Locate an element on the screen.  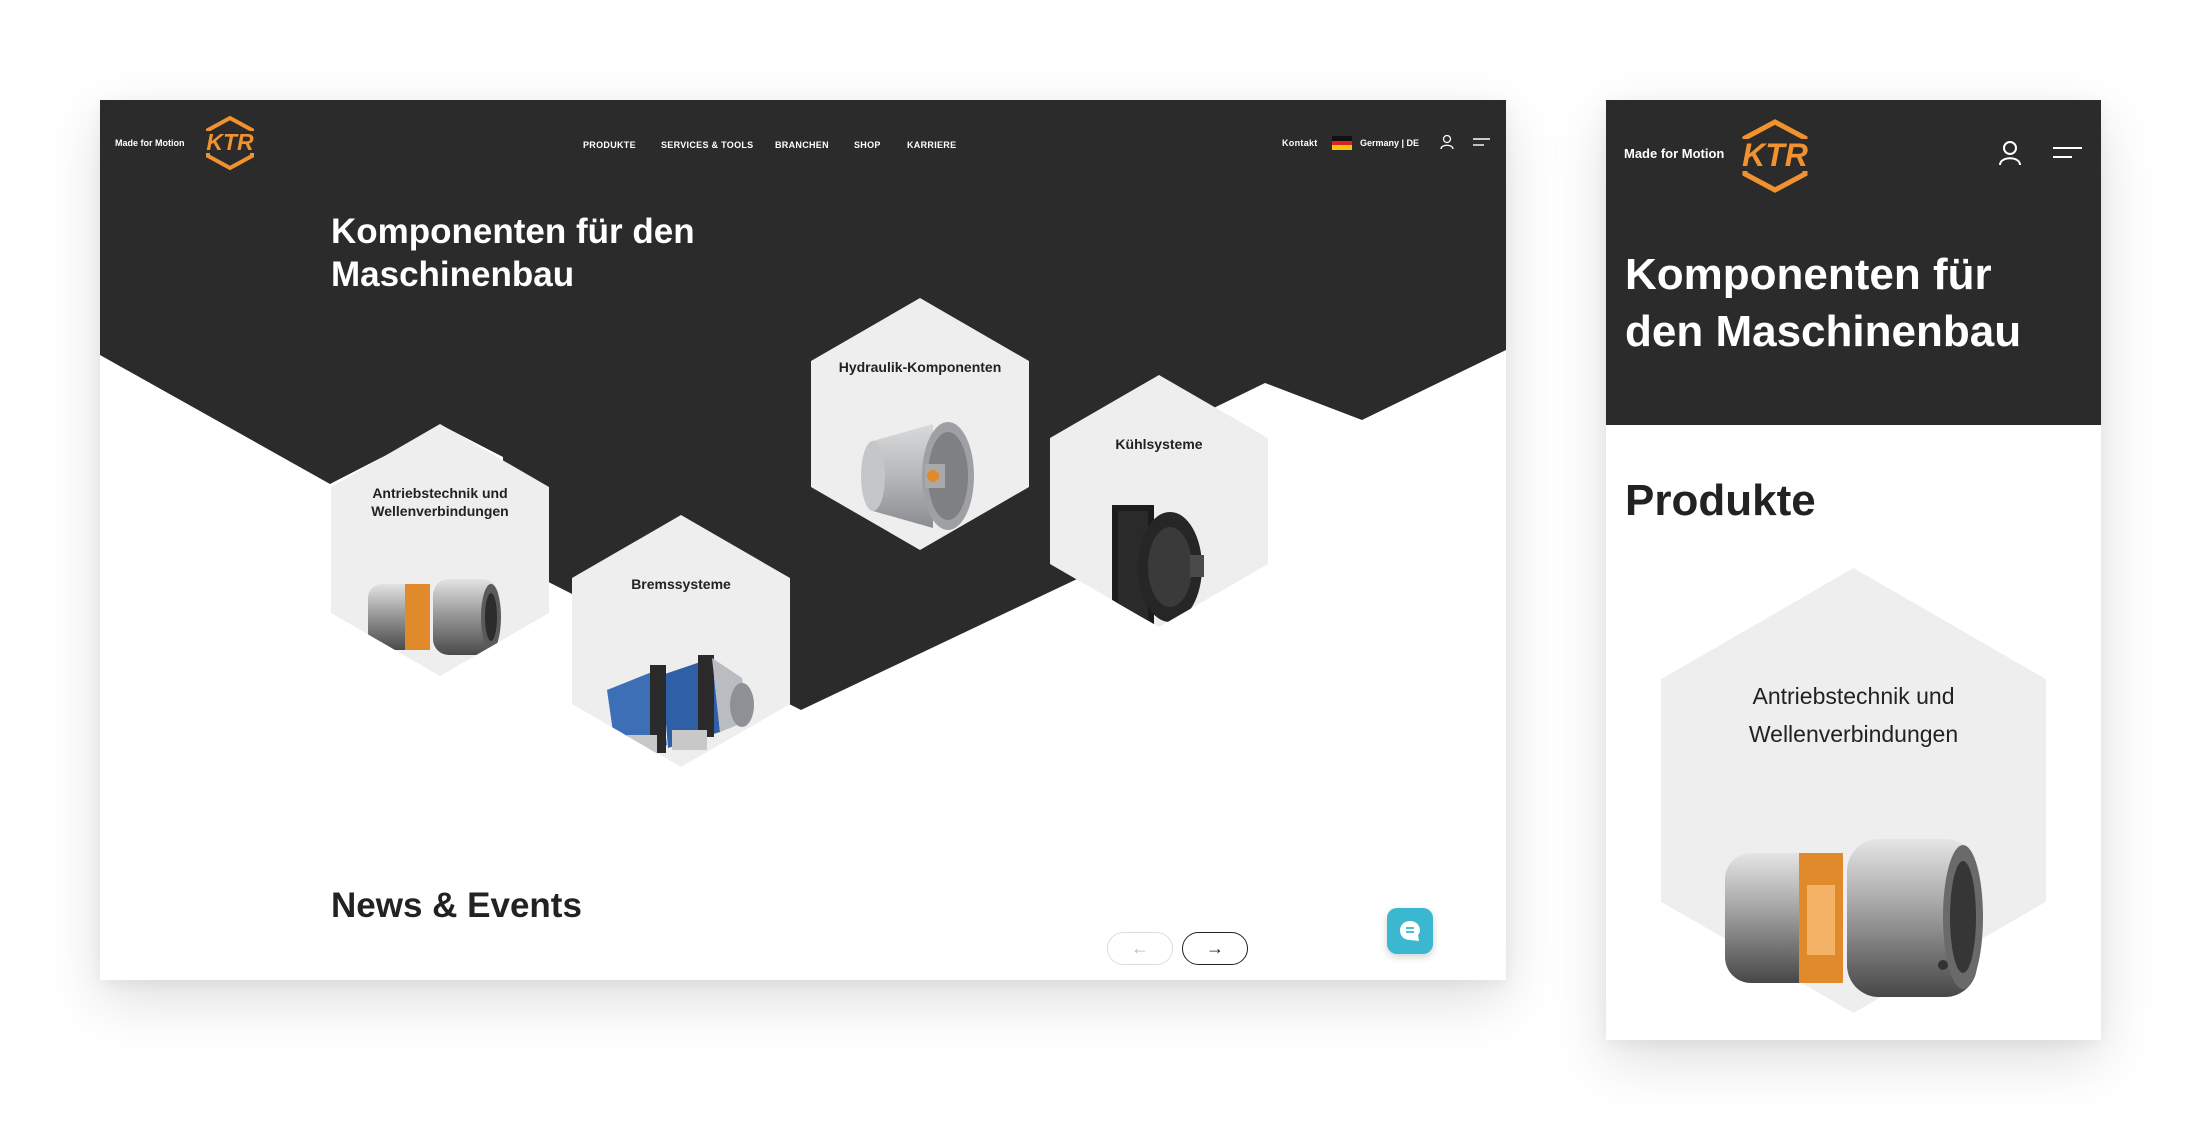
hero-title-line1: Komponenten für is located at coordinates (1808, 274).